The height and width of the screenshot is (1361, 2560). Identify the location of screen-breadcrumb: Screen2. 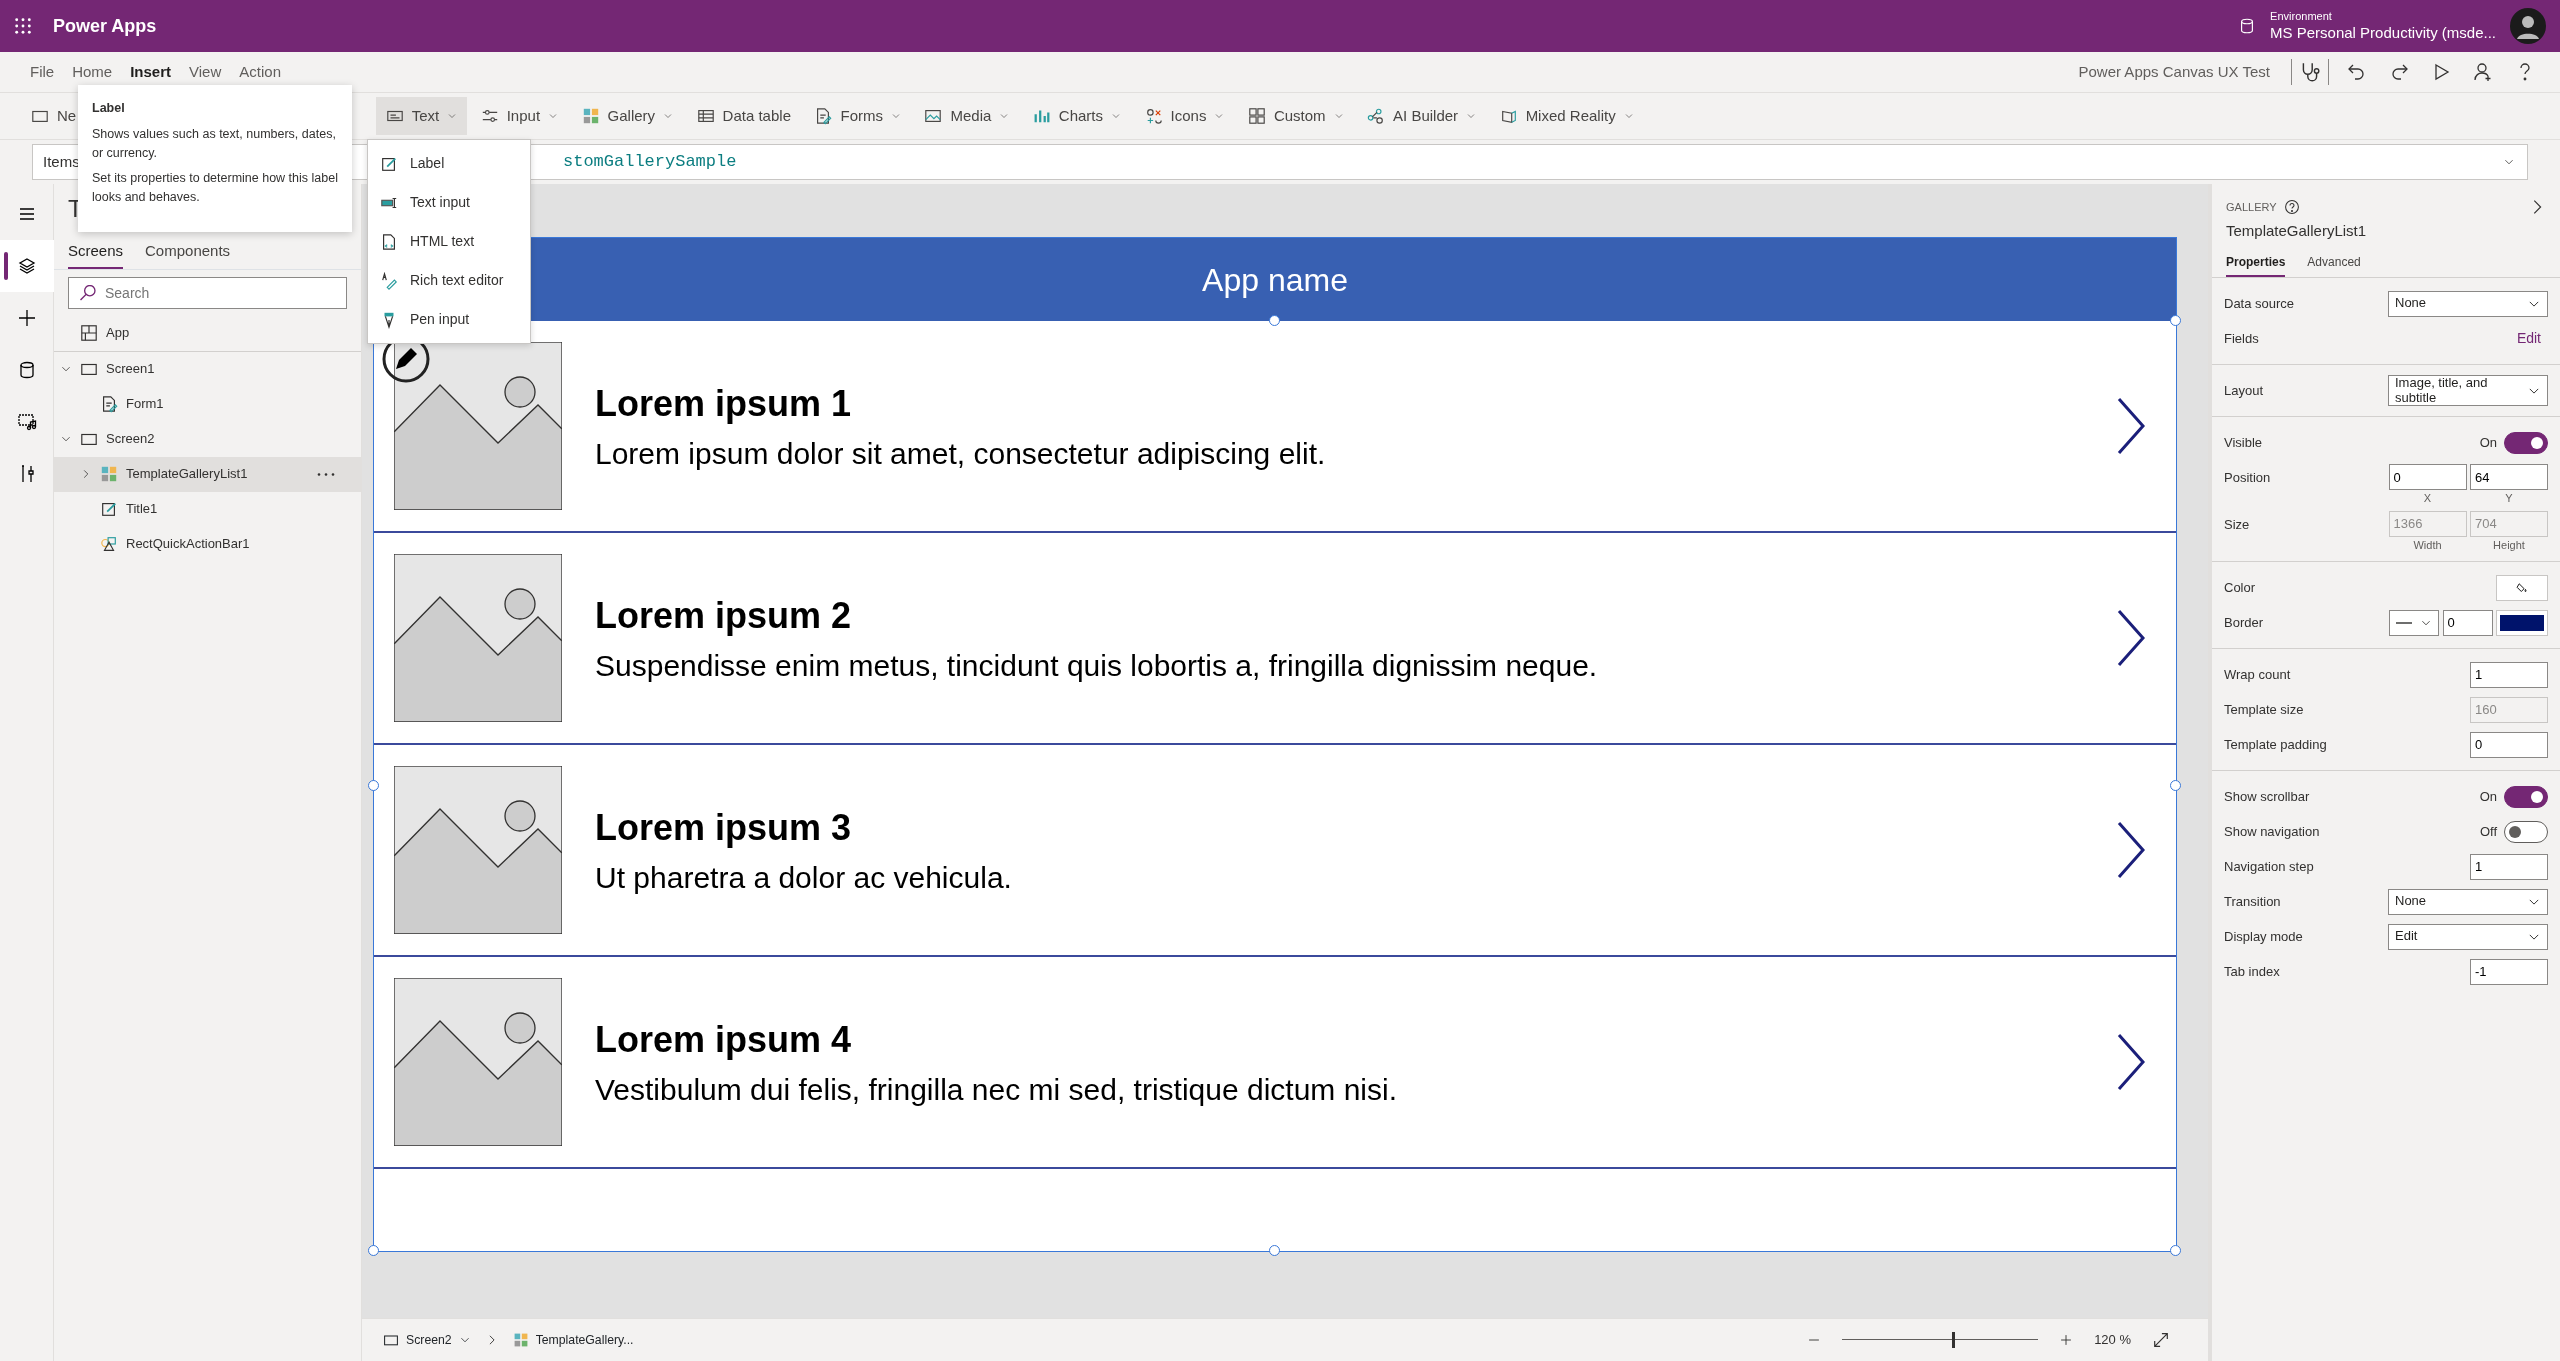
(427, 1340).